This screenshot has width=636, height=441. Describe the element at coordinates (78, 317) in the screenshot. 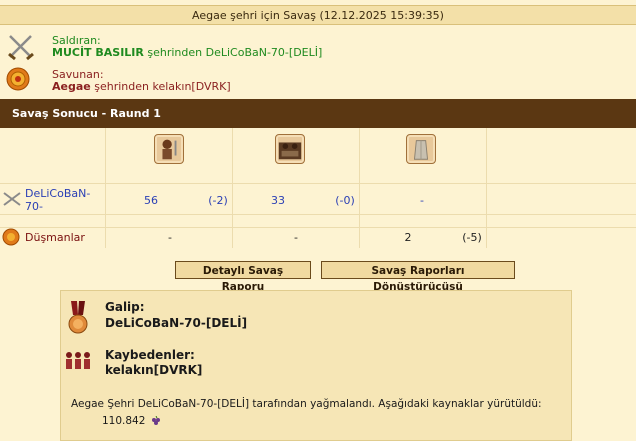

I see `medal-icon` at that location.